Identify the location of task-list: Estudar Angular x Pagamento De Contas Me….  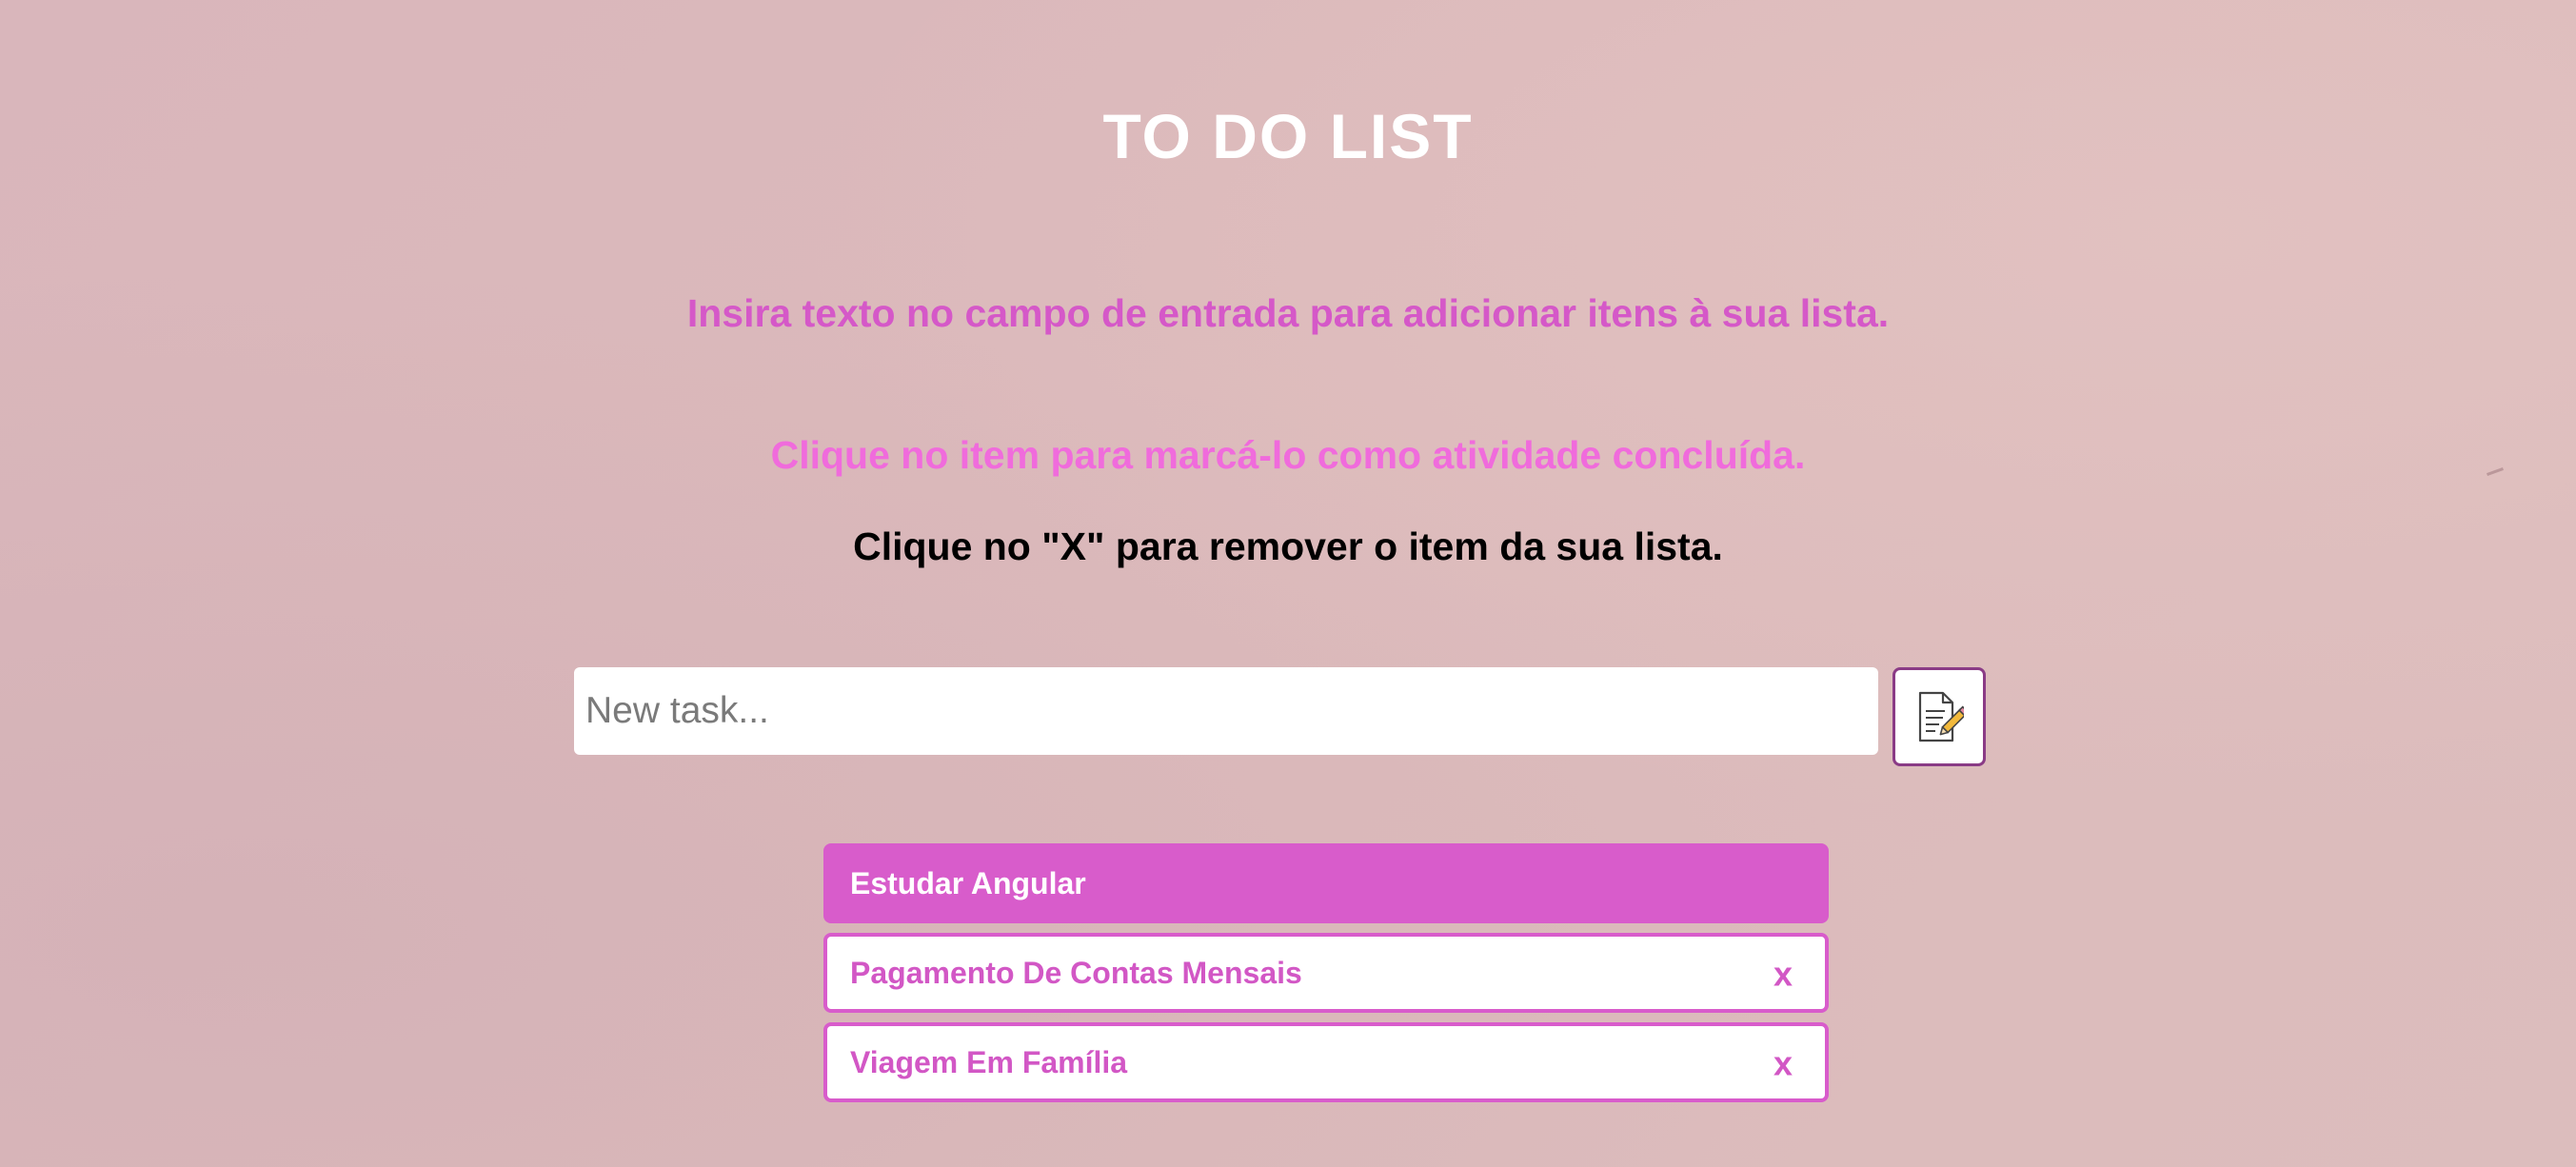
(1326, 977).